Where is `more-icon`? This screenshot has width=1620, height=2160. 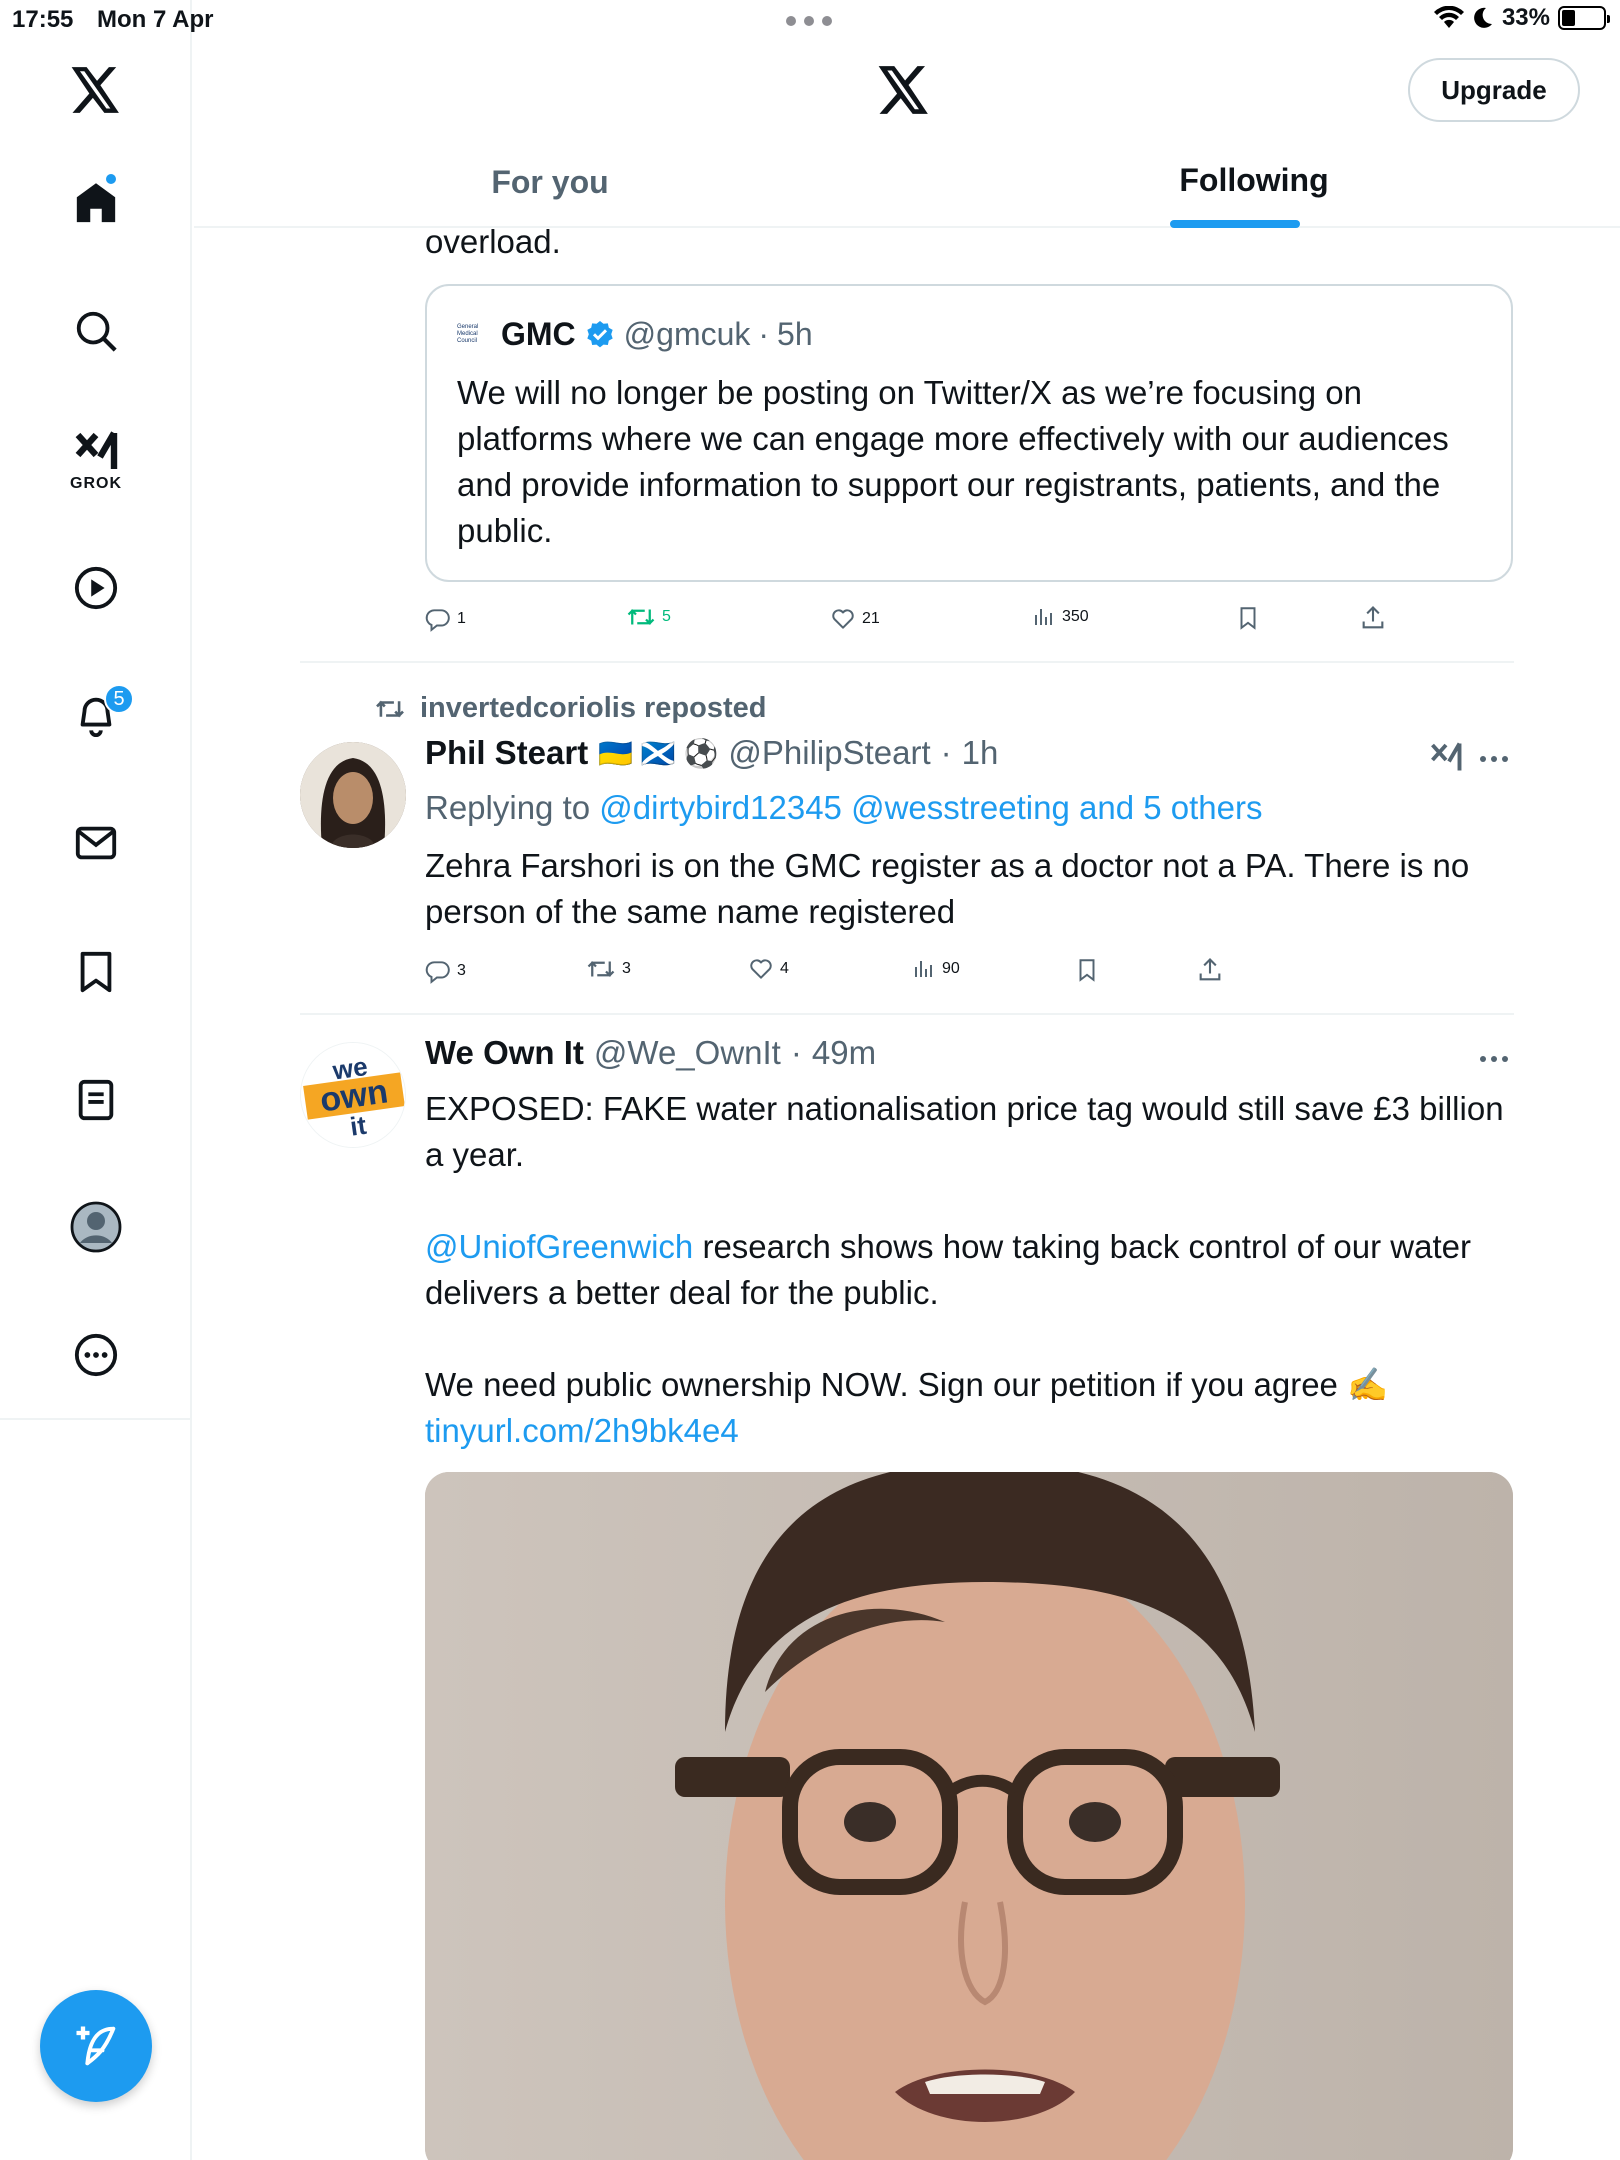 more-icon is located at coordinates (96, 1355).